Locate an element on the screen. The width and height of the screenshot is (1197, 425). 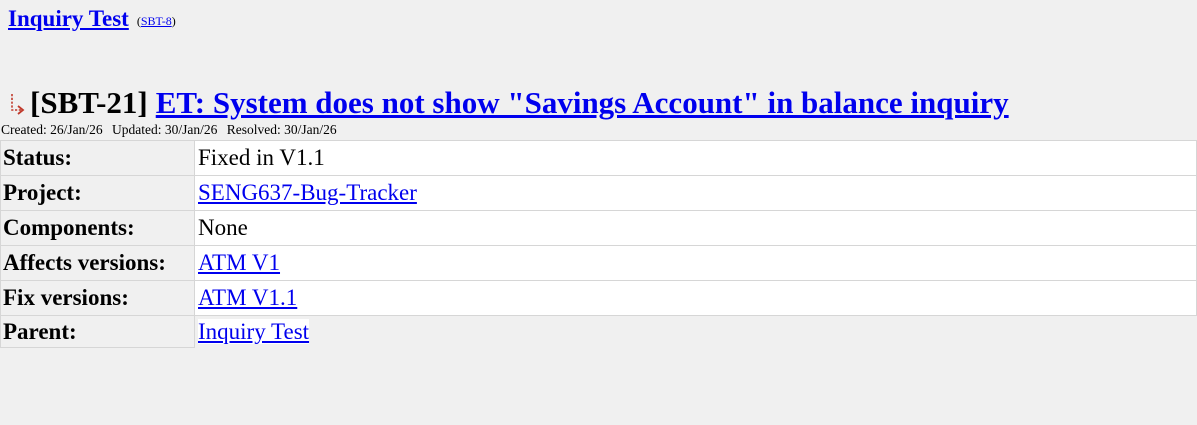
field-row-fix-versions: Fix versions: ATM V1.1 is located at coordinates (598, 298).